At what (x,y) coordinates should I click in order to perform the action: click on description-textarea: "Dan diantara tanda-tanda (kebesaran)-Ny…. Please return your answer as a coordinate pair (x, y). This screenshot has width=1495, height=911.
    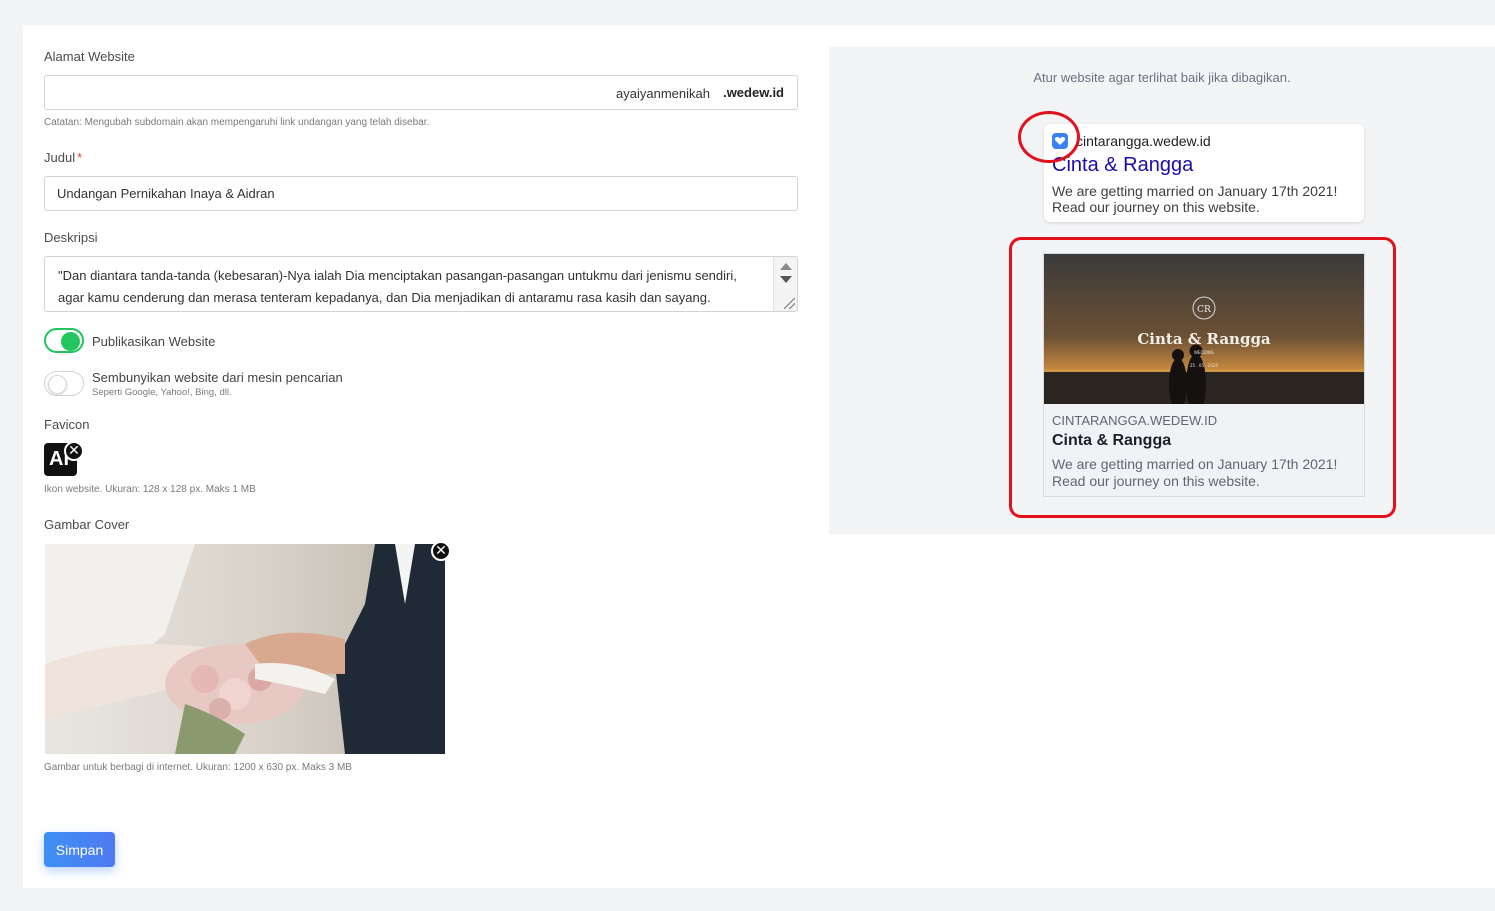
    Looking at the image, I should click on (421, 284).